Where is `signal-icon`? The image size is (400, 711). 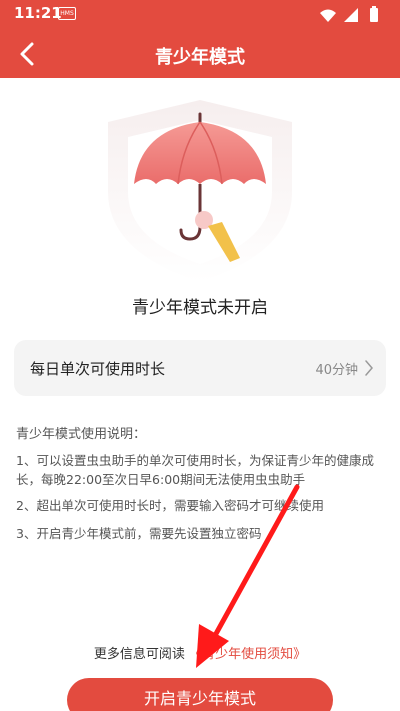 signal-icon is located at coordinates (351, 15).